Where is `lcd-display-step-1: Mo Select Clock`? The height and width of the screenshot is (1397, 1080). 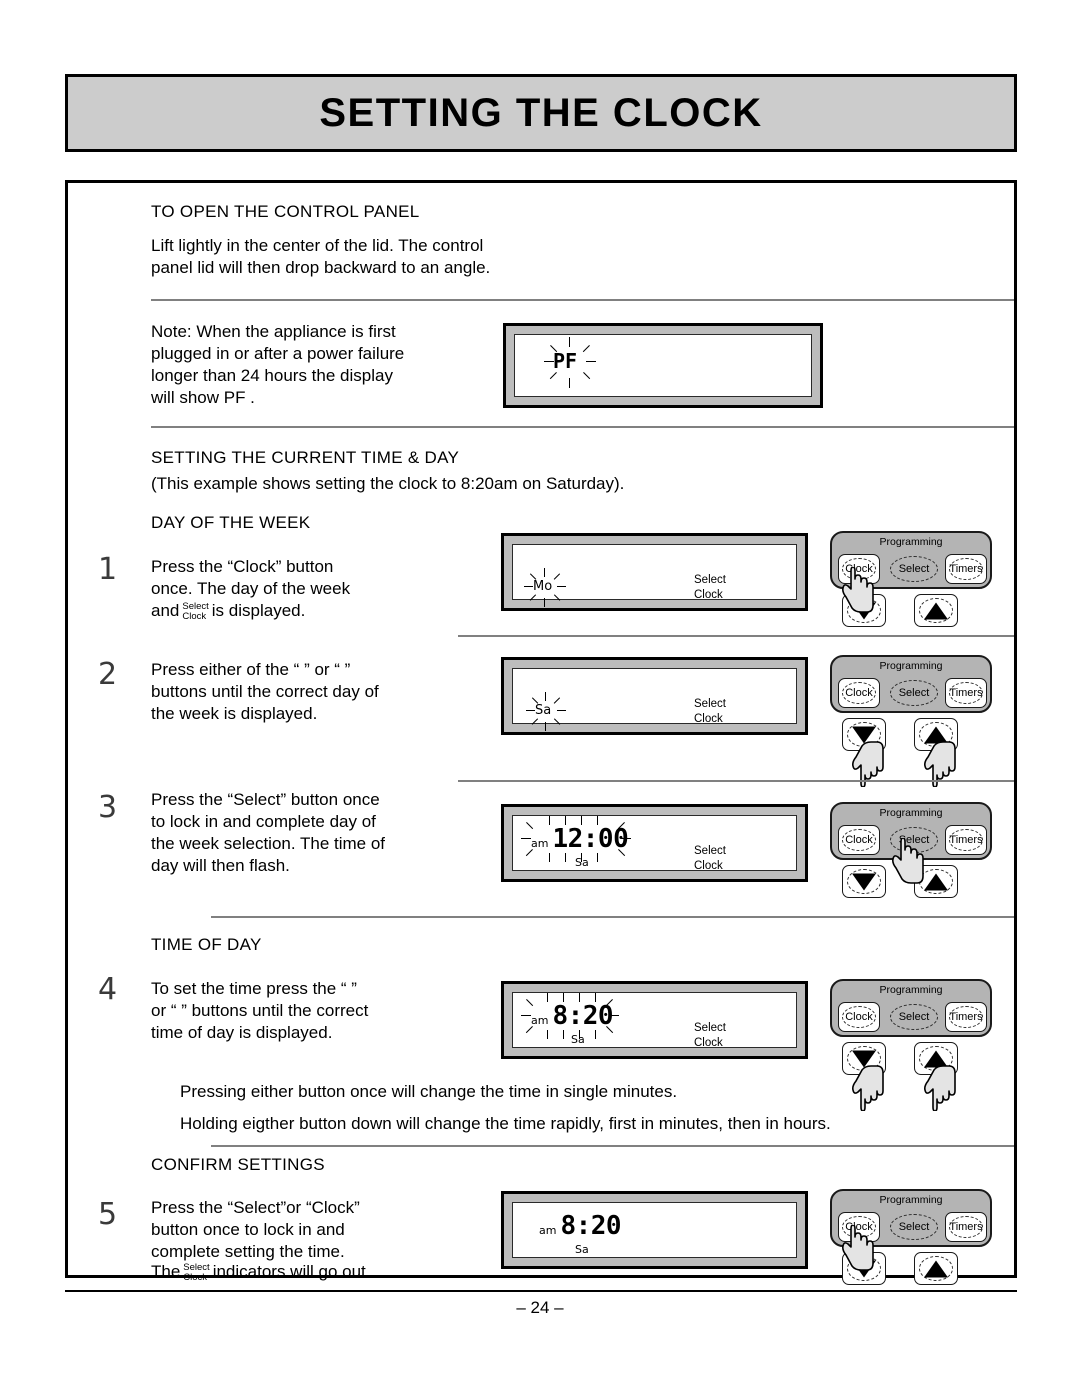
lcd-display-step-1: Mo Select Clock is located at coordinates (654, 572).